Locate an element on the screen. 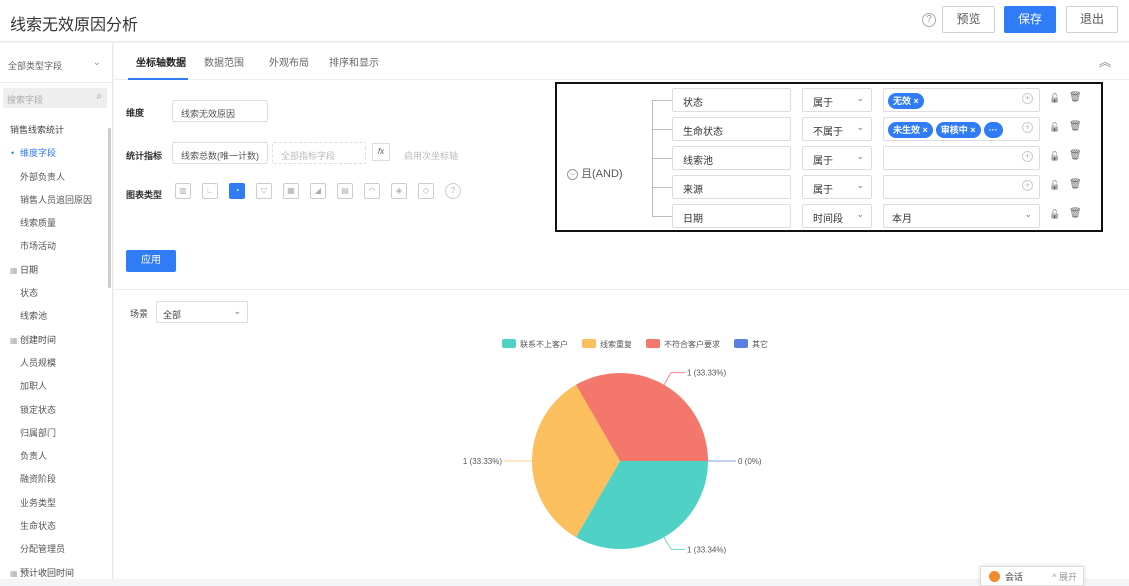 The image size is (1129, 586). sidebar-field-item: 归属部门 is located at coordinates (56, 433).